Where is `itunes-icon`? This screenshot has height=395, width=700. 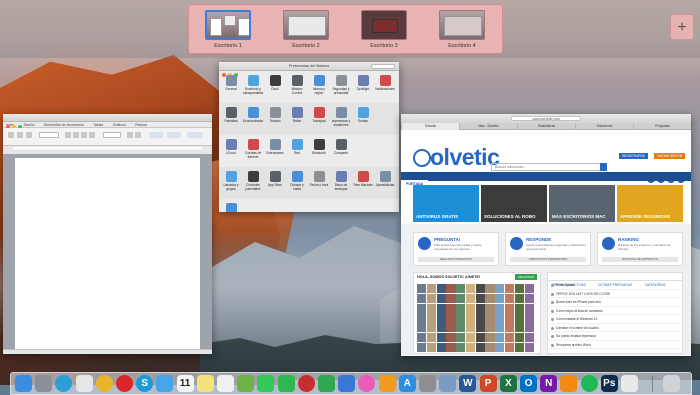
itunes-icon is located at coordinates (367, 383).